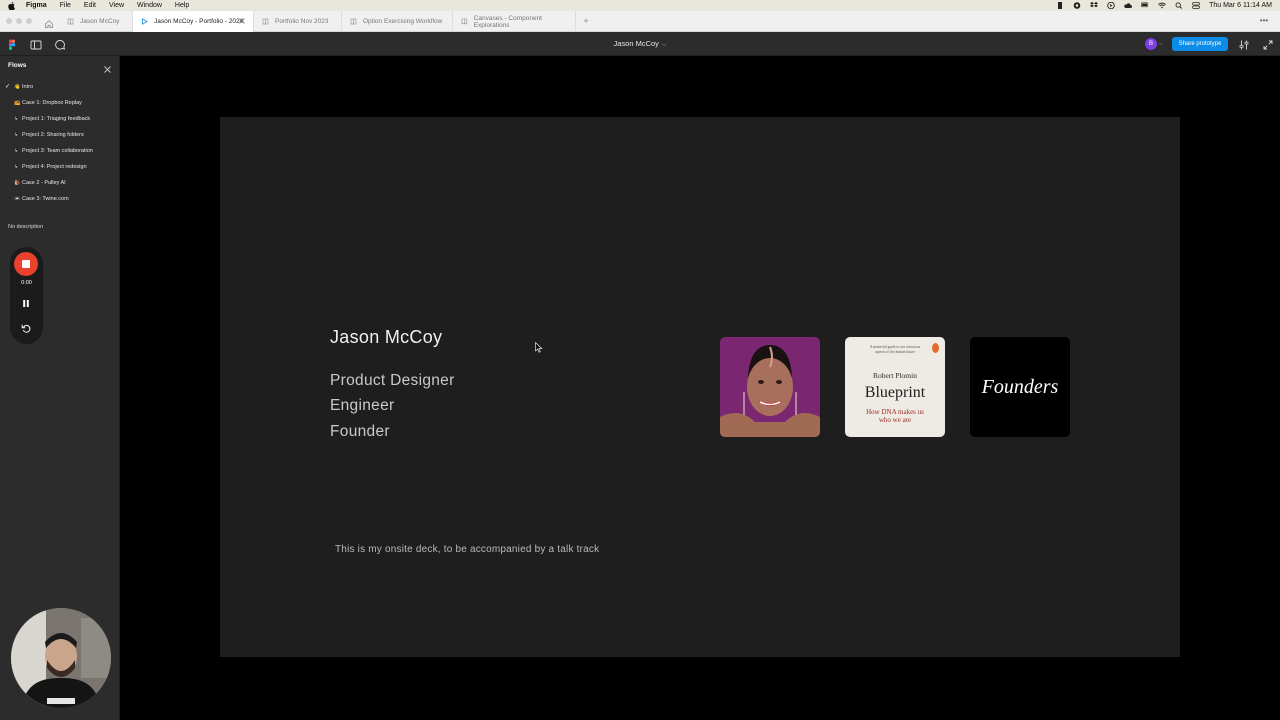  What do you see at coordinates (586, 21) in the screenshot?
I see `new-tab-plus-icon: +` at bounding box center [586, 21].